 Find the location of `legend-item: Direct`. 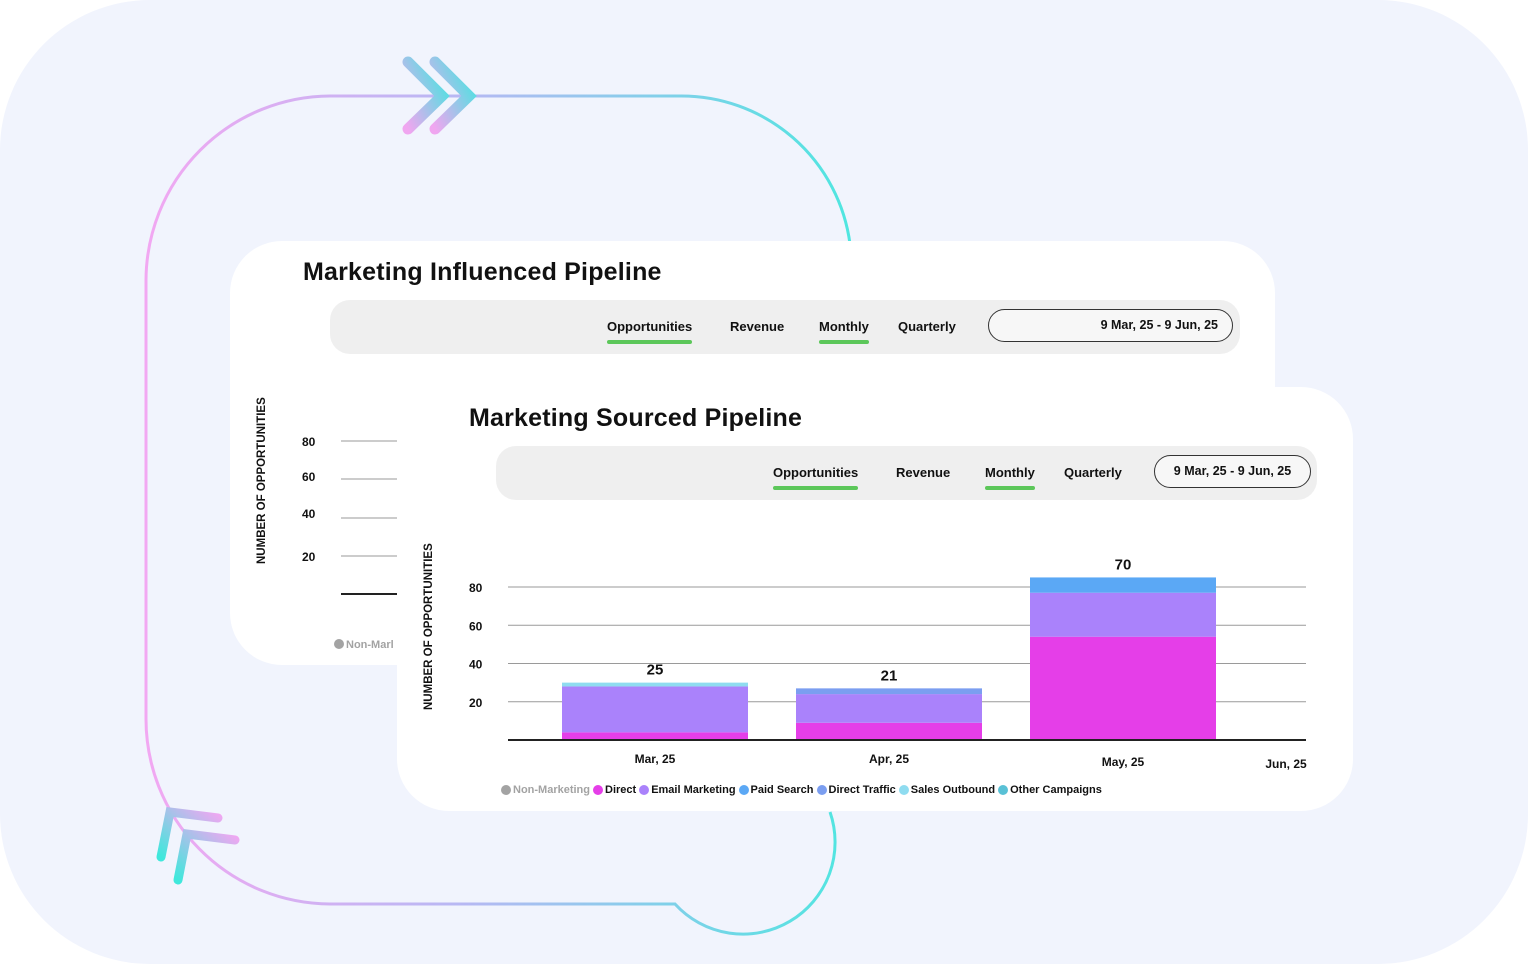

legend-item: Direct is located at coordinates (614, 790).